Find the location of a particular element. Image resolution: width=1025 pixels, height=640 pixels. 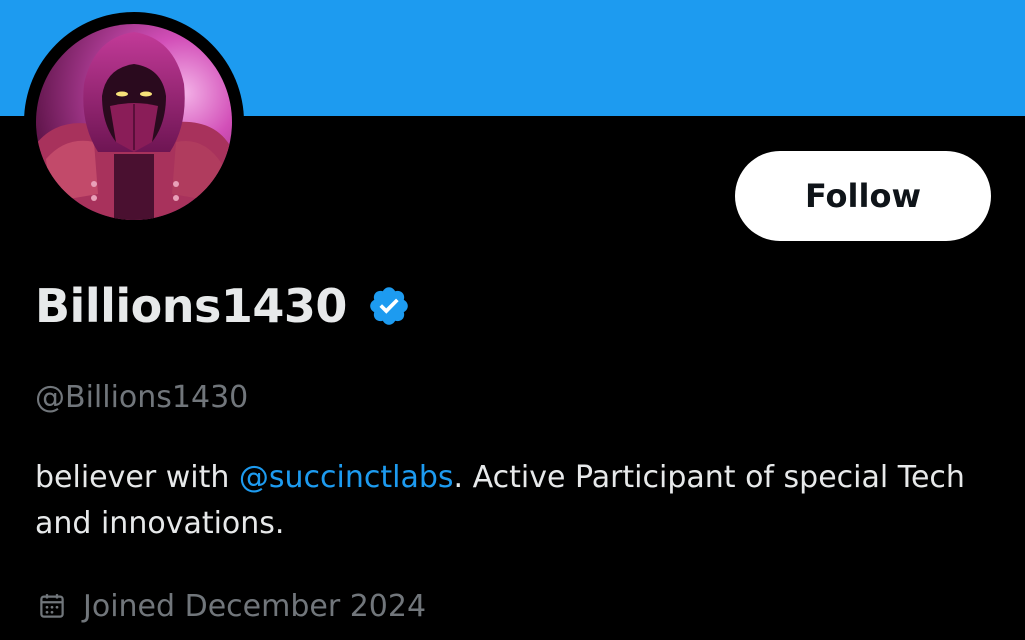

avatar is located at coordinates (134, 122).